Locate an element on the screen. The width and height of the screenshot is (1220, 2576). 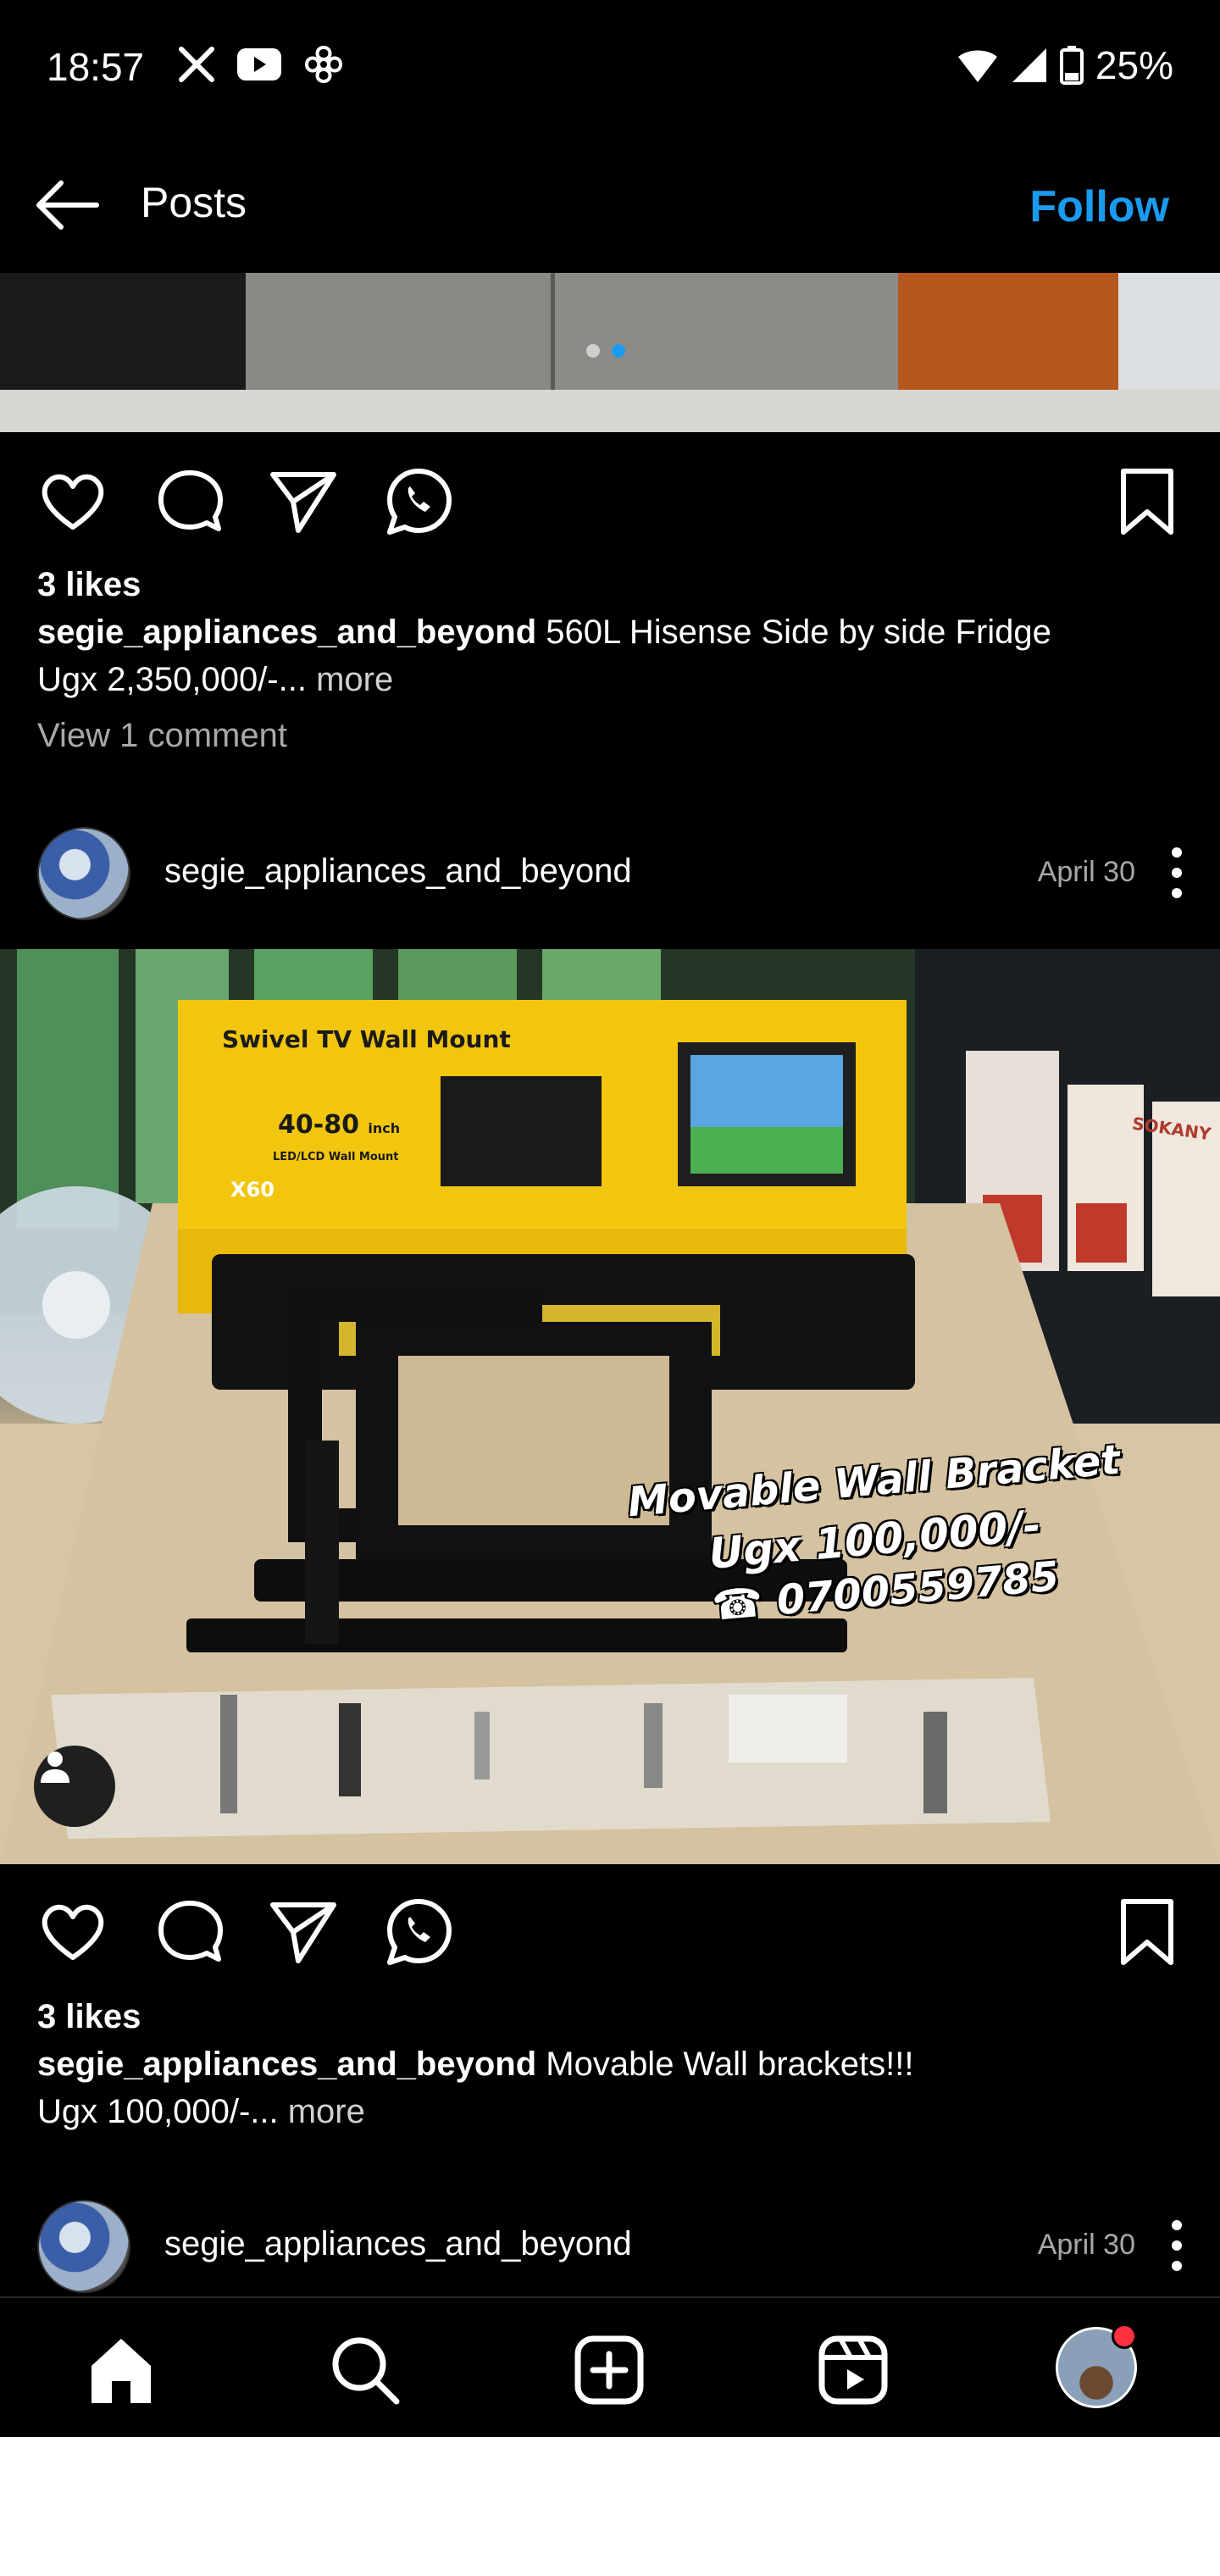
x-logo-icon is located at coordinates (196, 64).